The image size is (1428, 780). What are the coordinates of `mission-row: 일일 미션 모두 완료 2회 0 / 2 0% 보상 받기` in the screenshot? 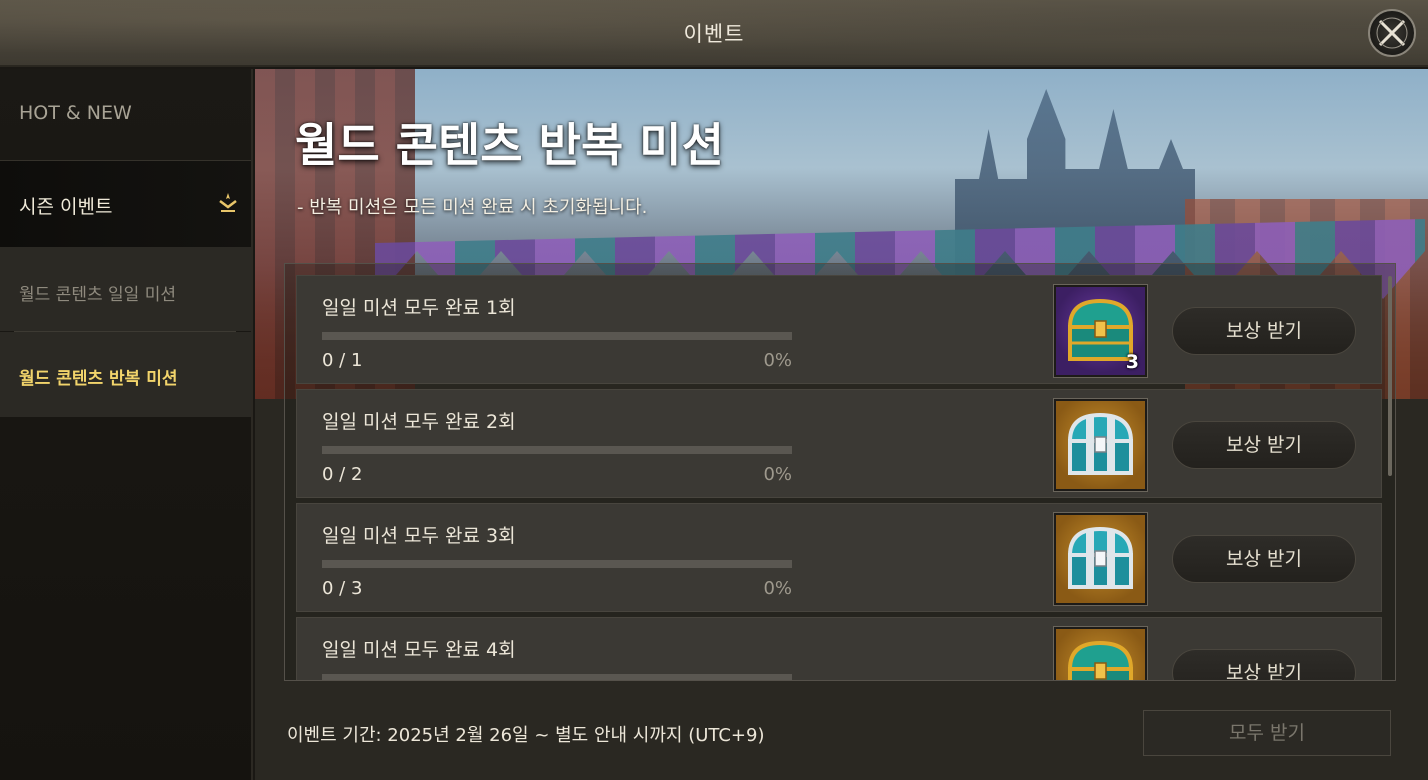 It's located at (839, 443).